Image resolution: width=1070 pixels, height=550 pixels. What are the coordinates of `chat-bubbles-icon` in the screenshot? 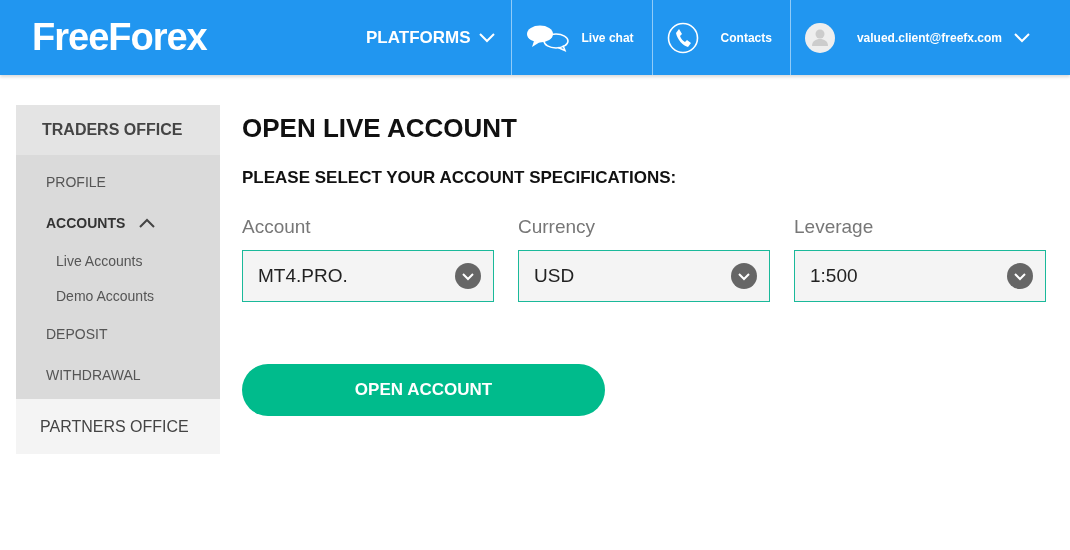 It's located at (547, 37).